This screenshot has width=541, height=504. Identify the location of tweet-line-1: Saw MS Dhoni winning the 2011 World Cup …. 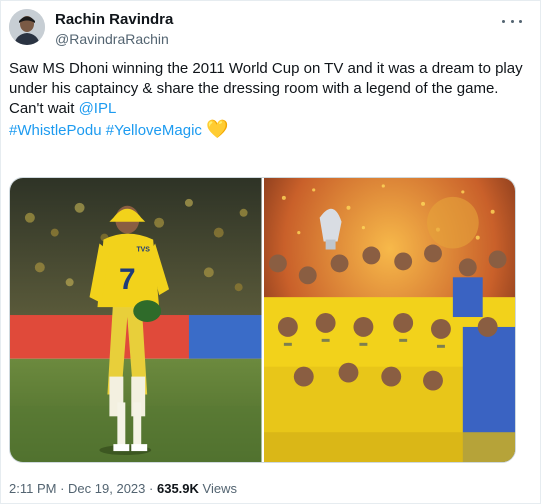
(266, 78).